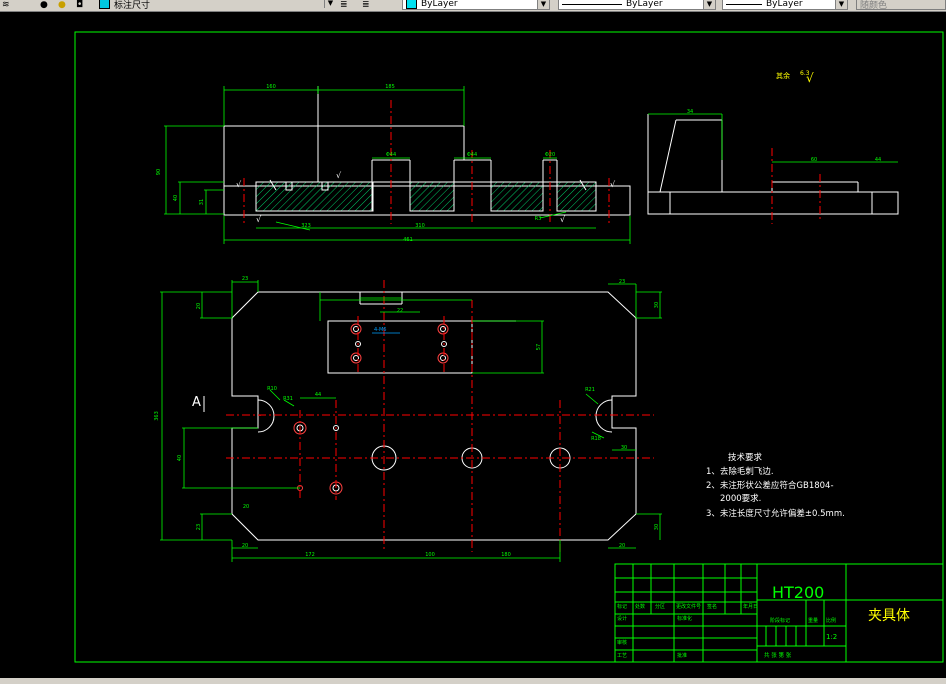  What do you see at coordinates (592, 4) in the screenshot?
I see `linetype-preview` at bounding box center [592, 4].